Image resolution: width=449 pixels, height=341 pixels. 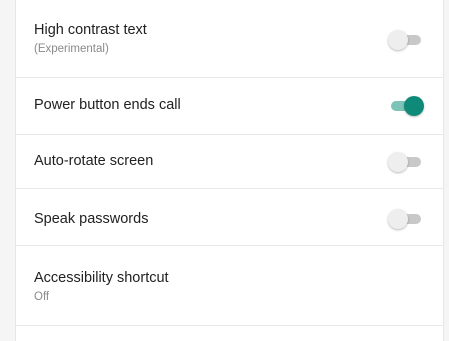 What do you see at coordinates (90, 30) in the screenshot?
I see `setting-title: High contrast text` at bounding box center [90, 30].